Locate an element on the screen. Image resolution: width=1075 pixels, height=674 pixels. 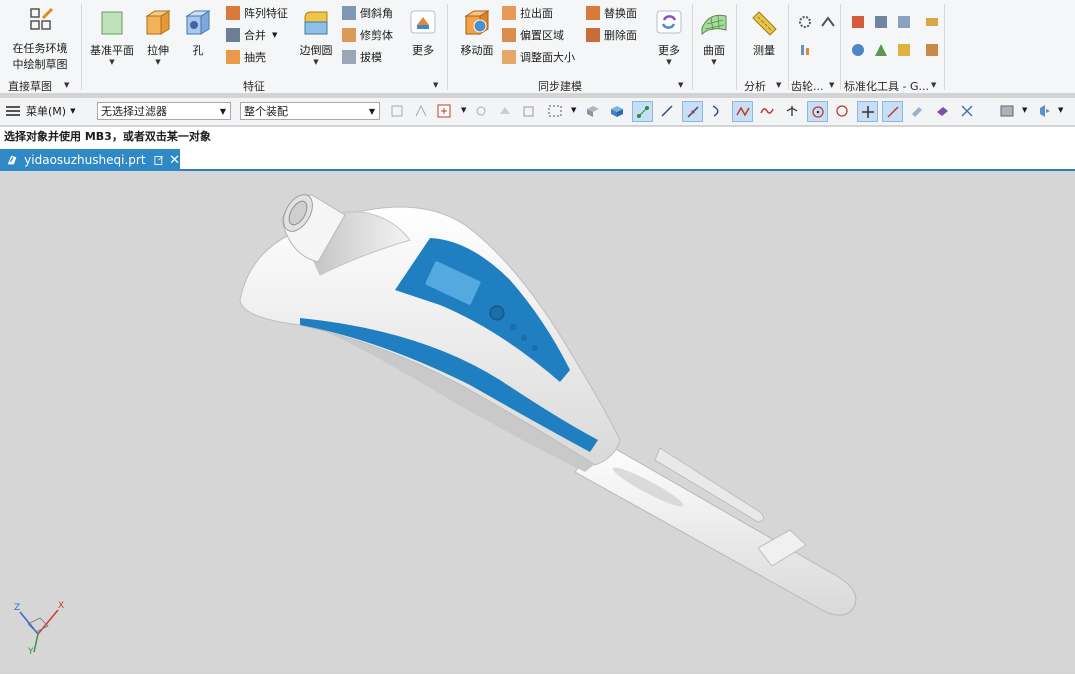
snap-point-icon is located at coordinates (444, 111).